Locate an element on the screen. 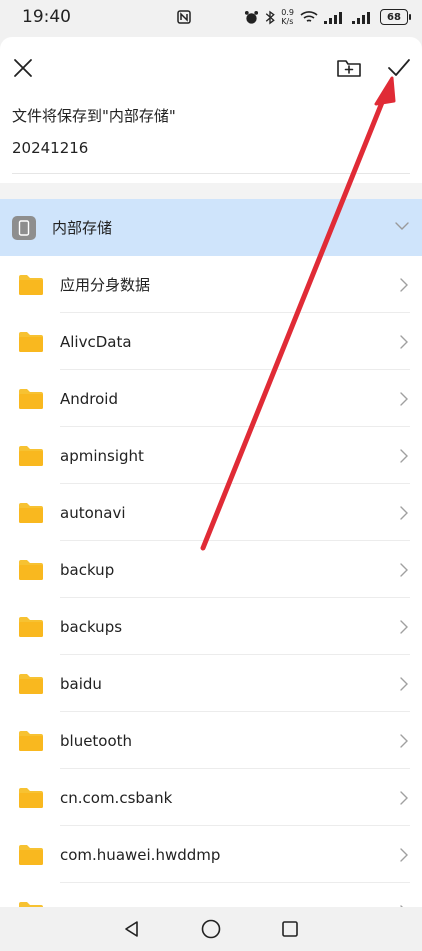 The image size is (422, 951). folder-label: cn.com.csbank is located at coordinates (116, 797).